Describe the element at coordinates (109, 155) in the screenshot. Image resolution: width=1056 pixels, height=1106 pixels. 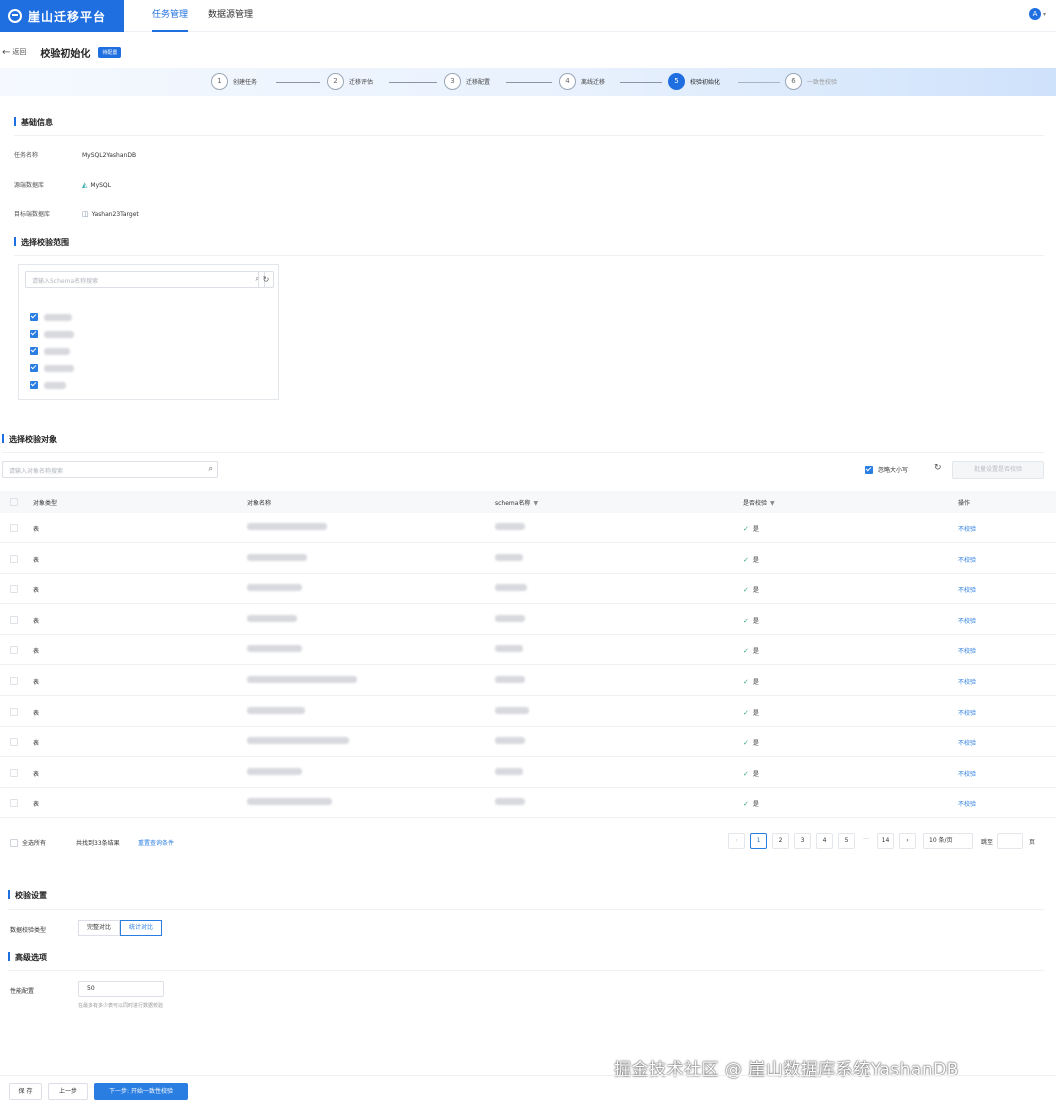
I see `task-name-value: MySQL2YashanDB` at that location.